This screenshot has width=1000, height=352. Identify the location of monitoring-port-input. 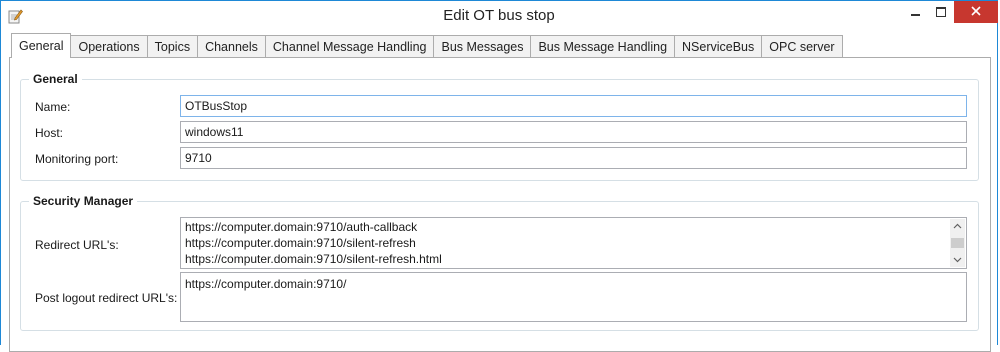
(573, 158).